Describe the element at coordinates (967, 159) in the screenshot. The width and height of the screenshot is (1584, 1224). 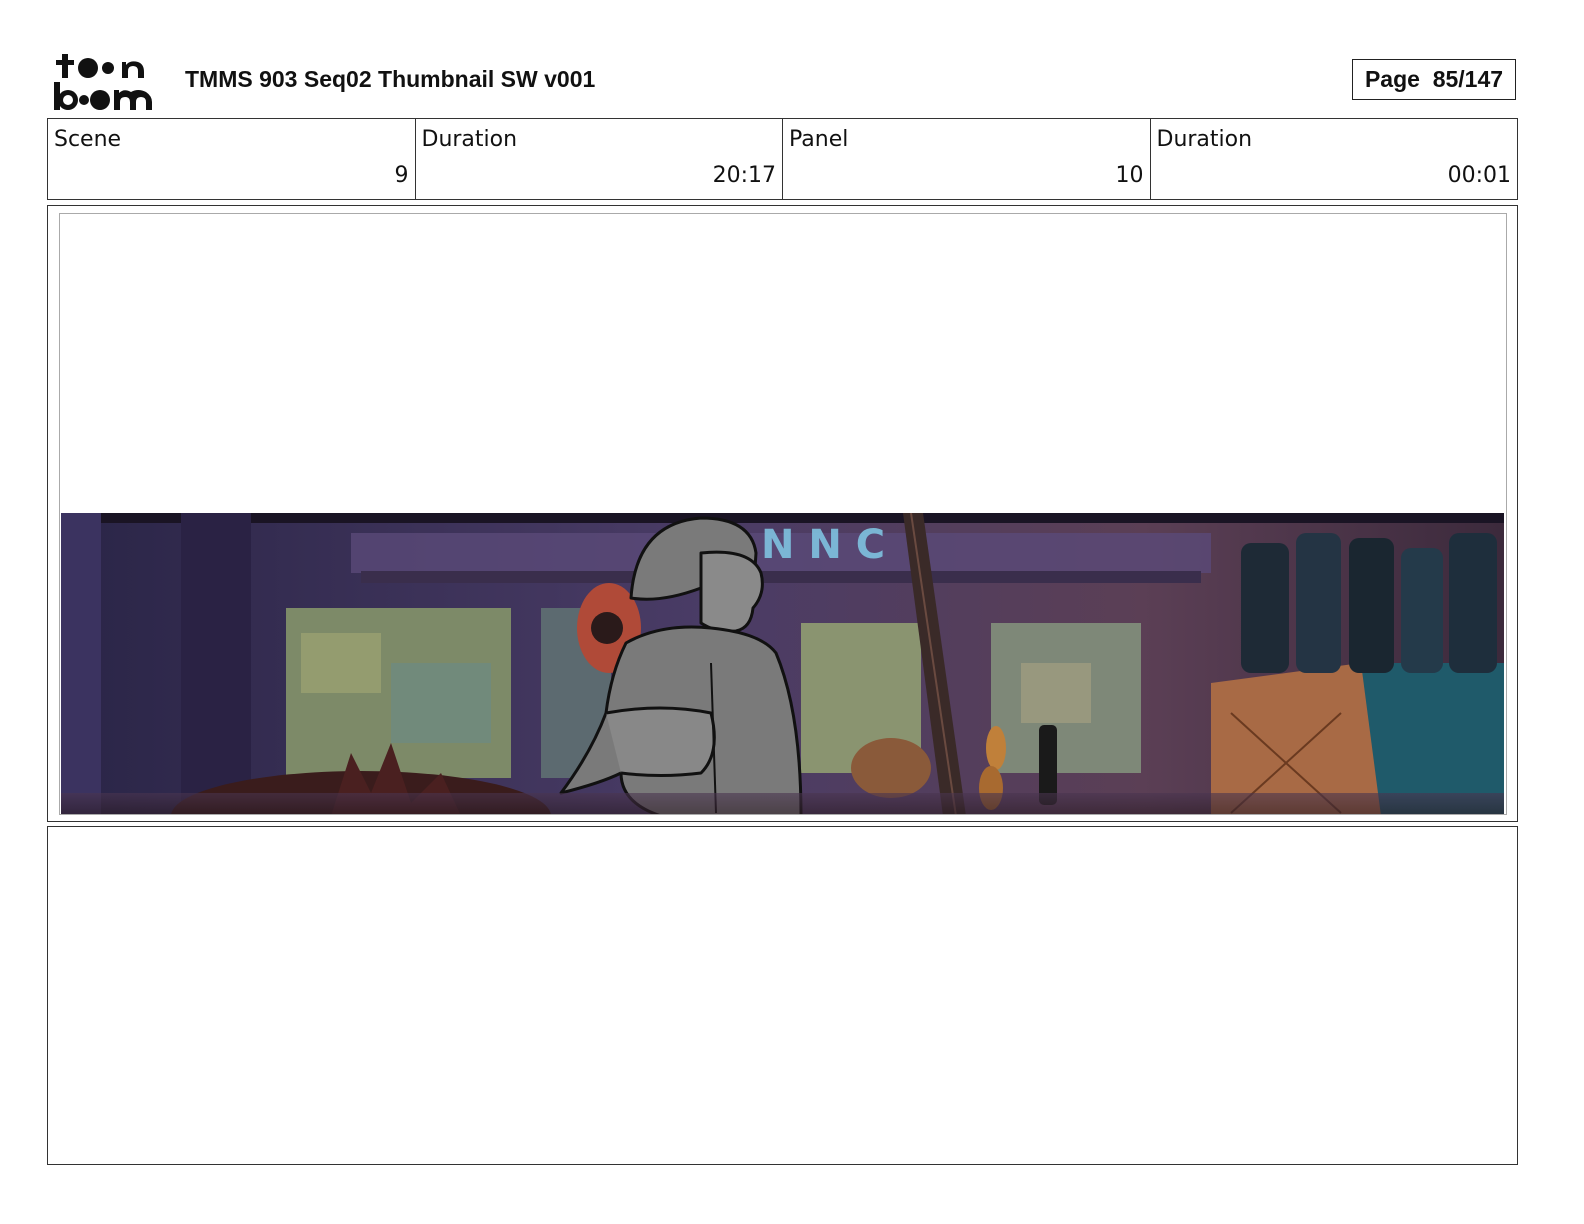
I see `panel-cell: Panel 10` at that location.